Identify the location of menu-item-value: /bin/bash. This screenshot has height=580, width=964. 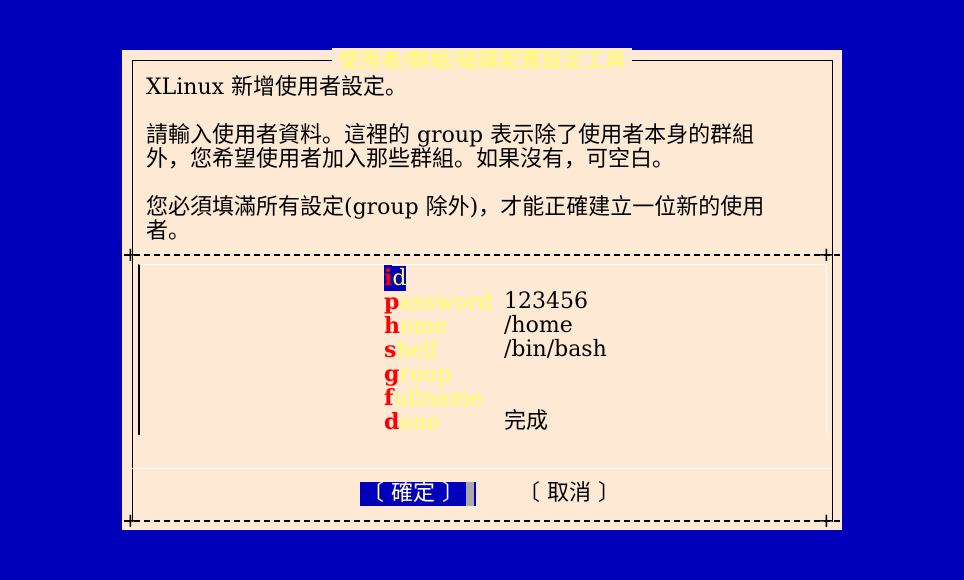
(555, 349).